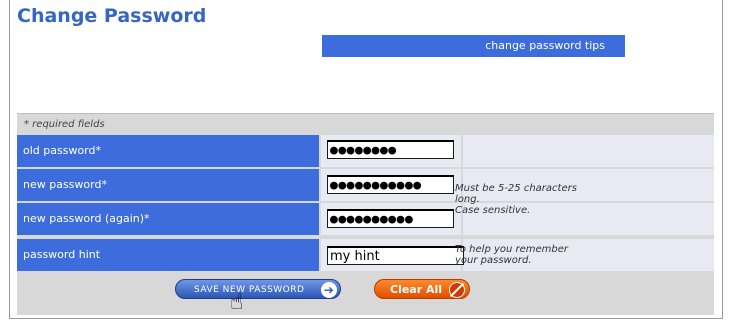 This screenshot has width=737, height=320. Describe the element at coordinates (493, 210) in the screenshot. I see `help-line: Case sensitive.` at that location.